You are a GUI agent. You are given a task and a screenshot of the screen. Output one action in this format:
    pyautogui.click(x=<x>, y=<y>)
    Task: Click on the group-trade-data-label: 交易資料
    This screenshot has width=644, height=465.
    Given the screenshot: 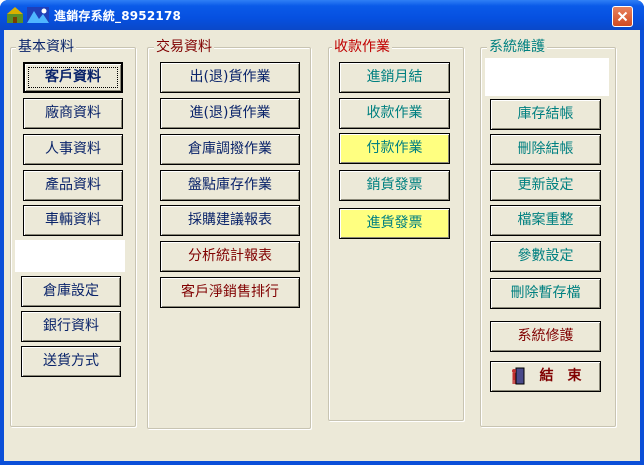 What is the action you would take?
    pyautogui.click(x=184, y=47)
    